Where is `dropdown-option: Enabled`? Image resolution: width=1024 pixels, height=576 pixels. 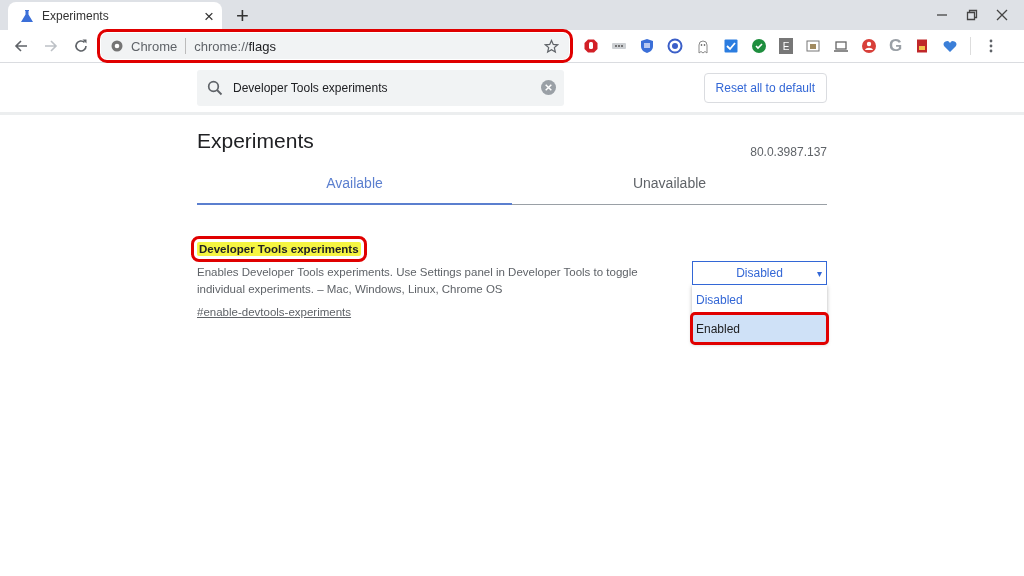
dropdown-option: Enabled is located at coordinates (759, 328).